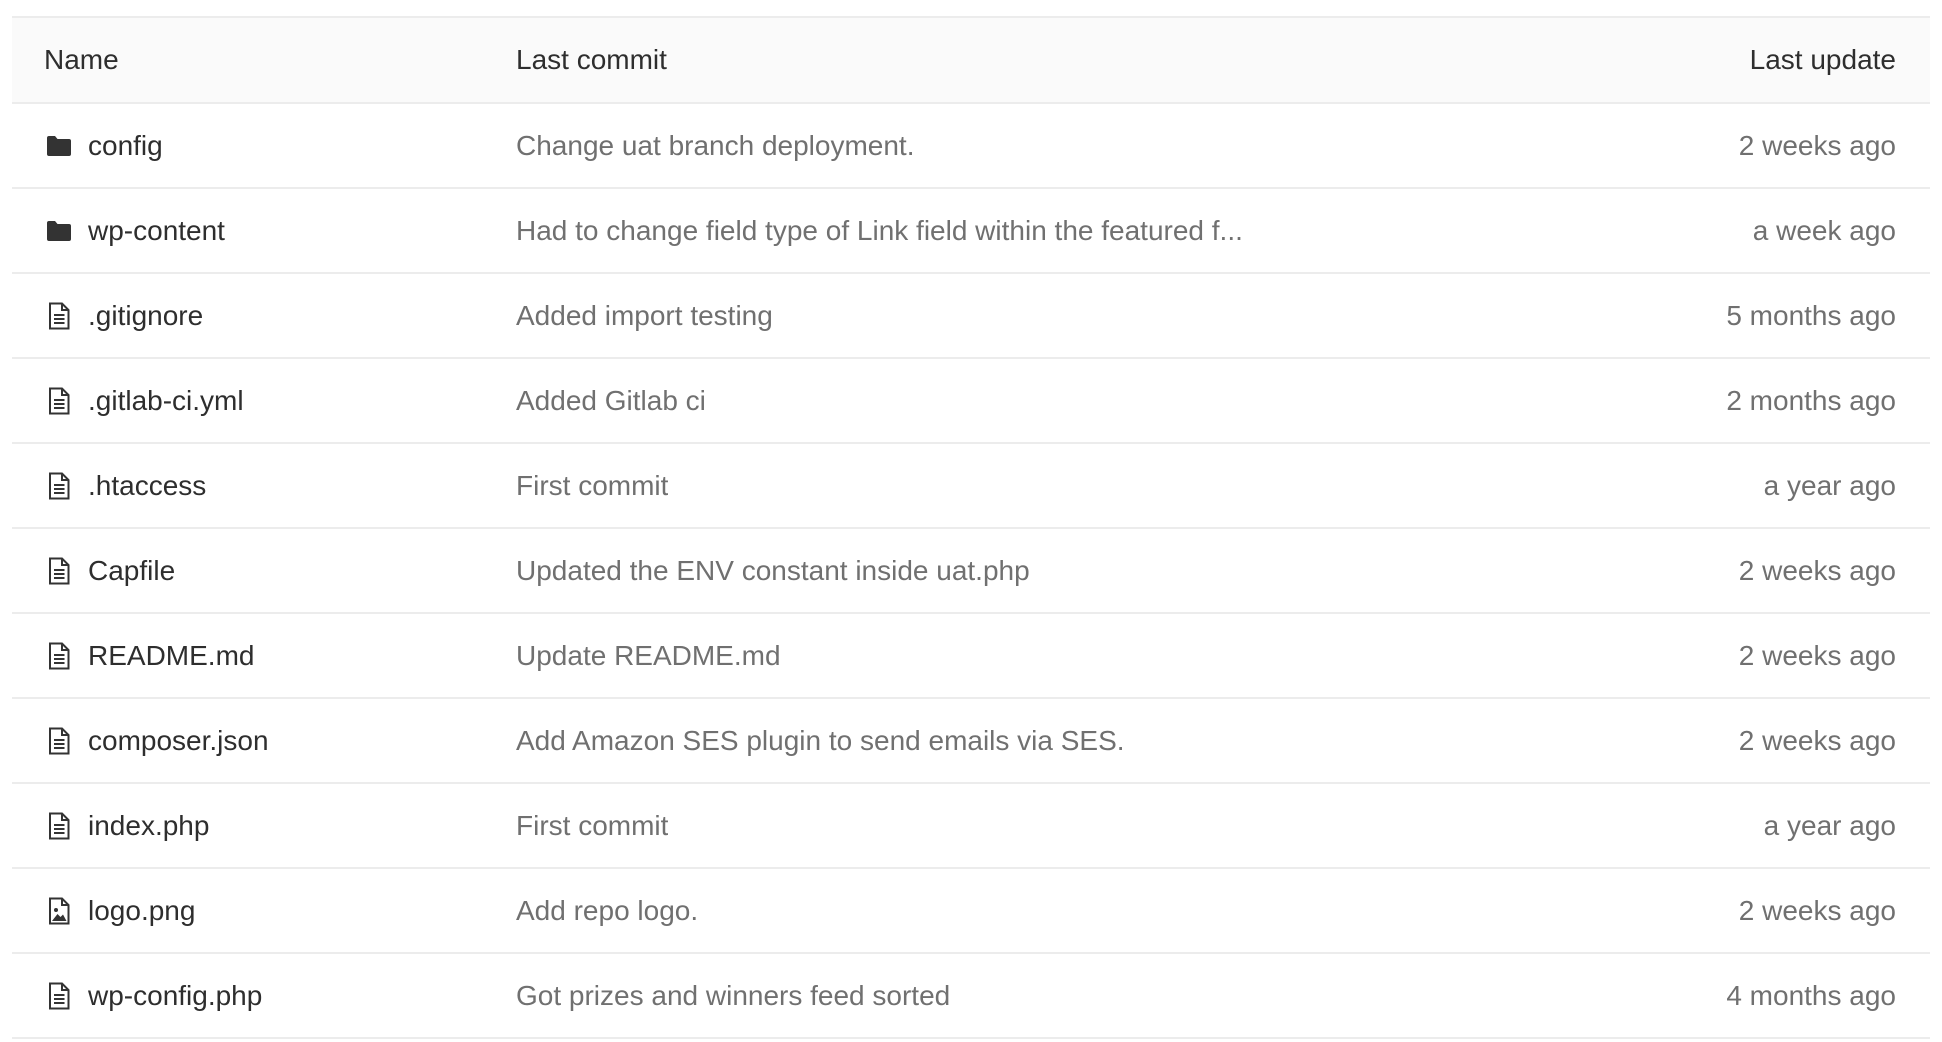  Describe the element at coordinates (1811, 400) in the screenshot. I see `last-update-time: 2 months ago` at that location.